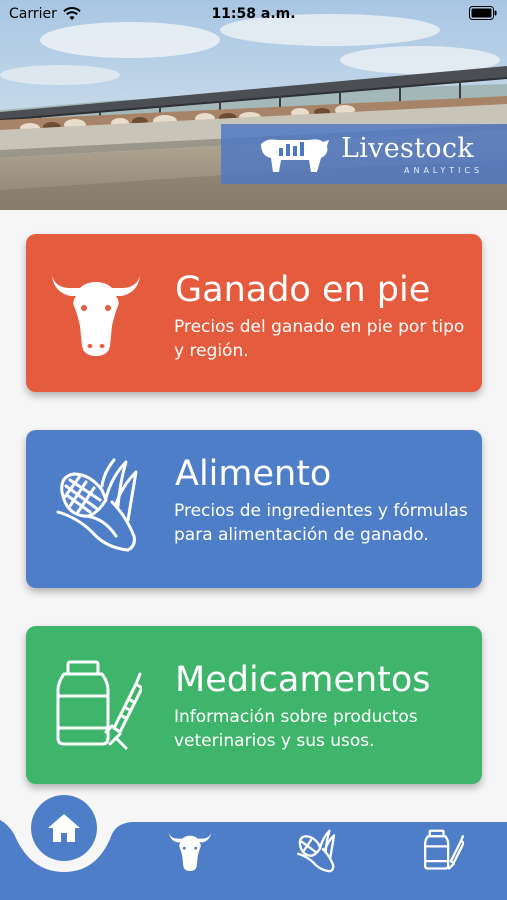 Image resolution: width=507 pixels, height=900 pixels. I want to click on card-title: Ganado en pie, so click(303, 290).